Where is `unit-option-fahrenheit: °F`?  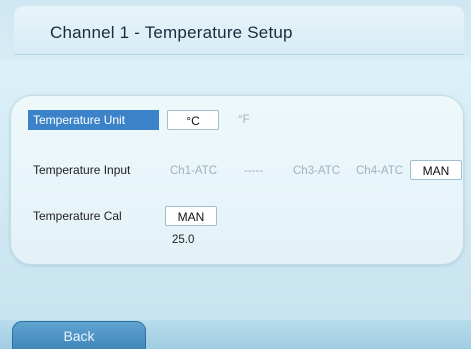
unit-option-fahrenheit: °F is located at coordinates (244, 120).